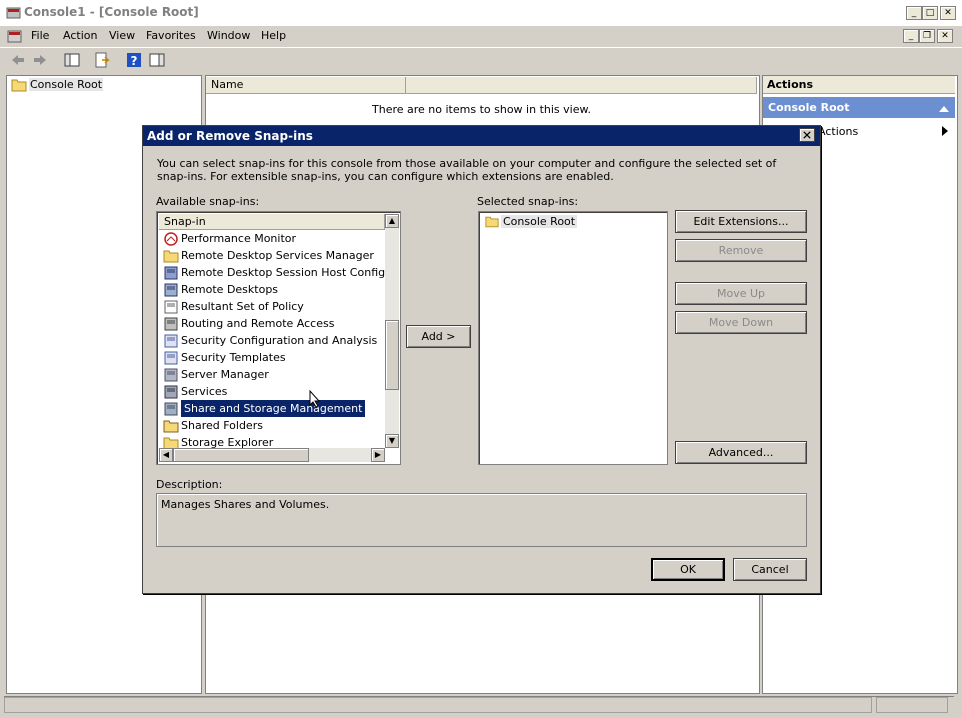 The image size is (962, 718). I want to click on close-window-button: ✕, so click(948, 13).